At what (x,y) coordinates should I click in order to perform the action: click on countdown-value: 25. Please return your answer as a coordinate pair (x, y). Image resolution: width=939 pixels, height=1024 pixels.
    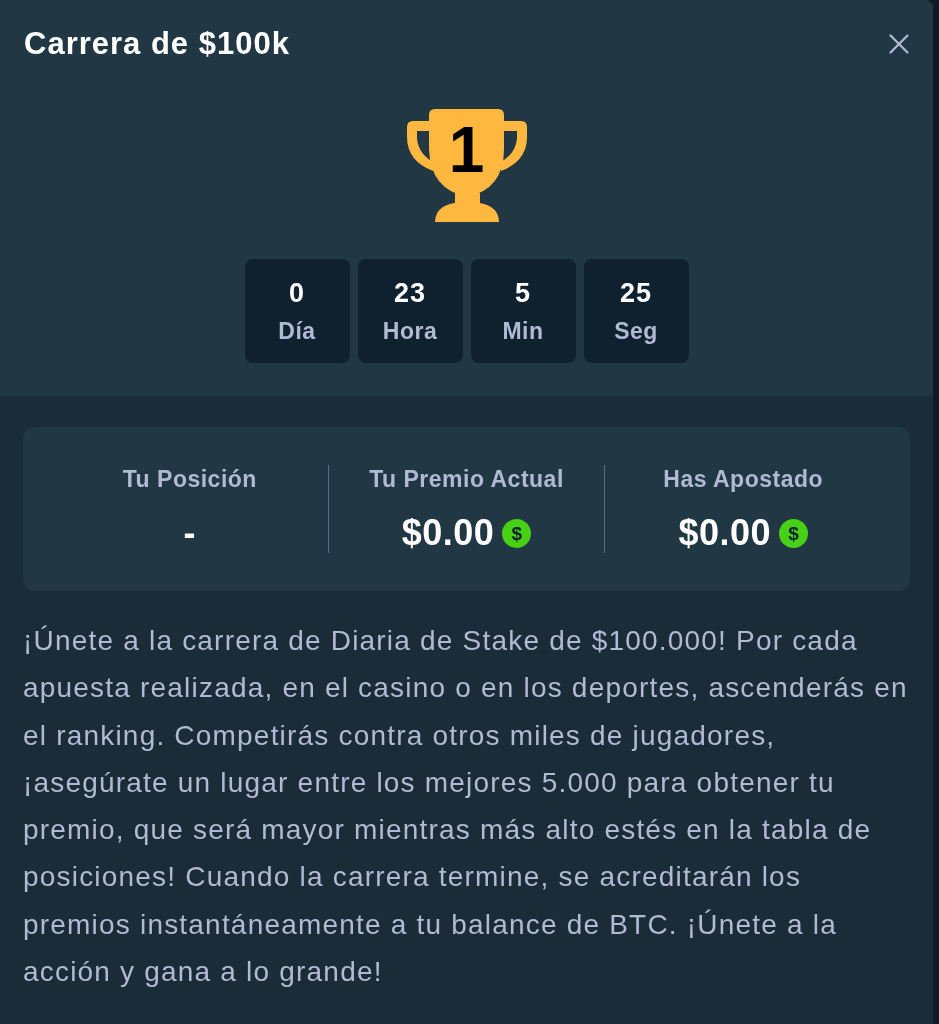
    Looking at the image, I should click on (635, 293).